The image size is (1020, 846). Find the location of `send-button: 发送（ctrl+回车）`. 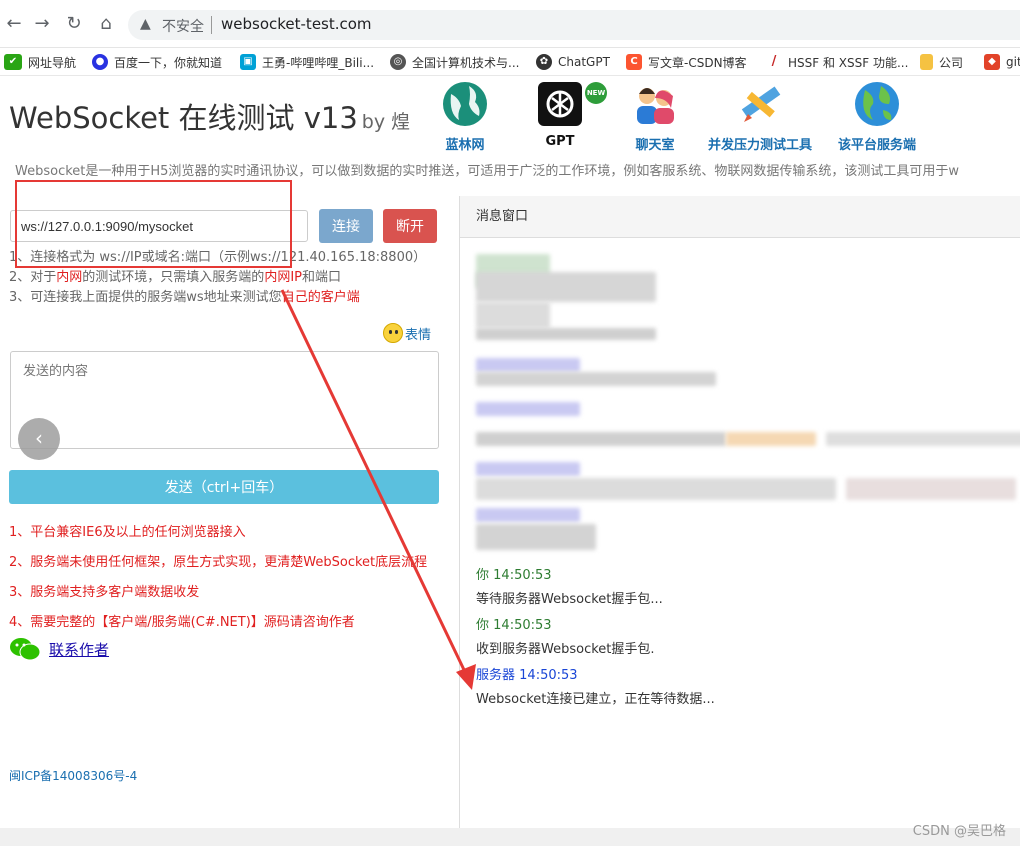

send-button: 发送（ctrl+回车） is located at coordinates (224, 487).